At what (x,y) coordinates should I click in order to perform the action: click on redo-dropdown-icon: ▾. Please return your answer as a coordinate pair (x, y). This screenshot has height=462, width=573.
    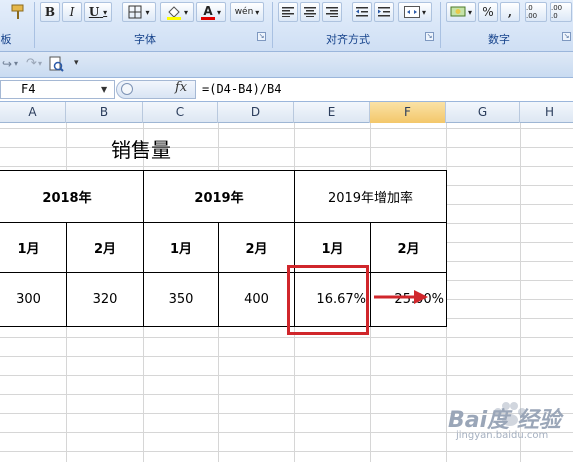
    Looking at the image, I should click on (40, 63).